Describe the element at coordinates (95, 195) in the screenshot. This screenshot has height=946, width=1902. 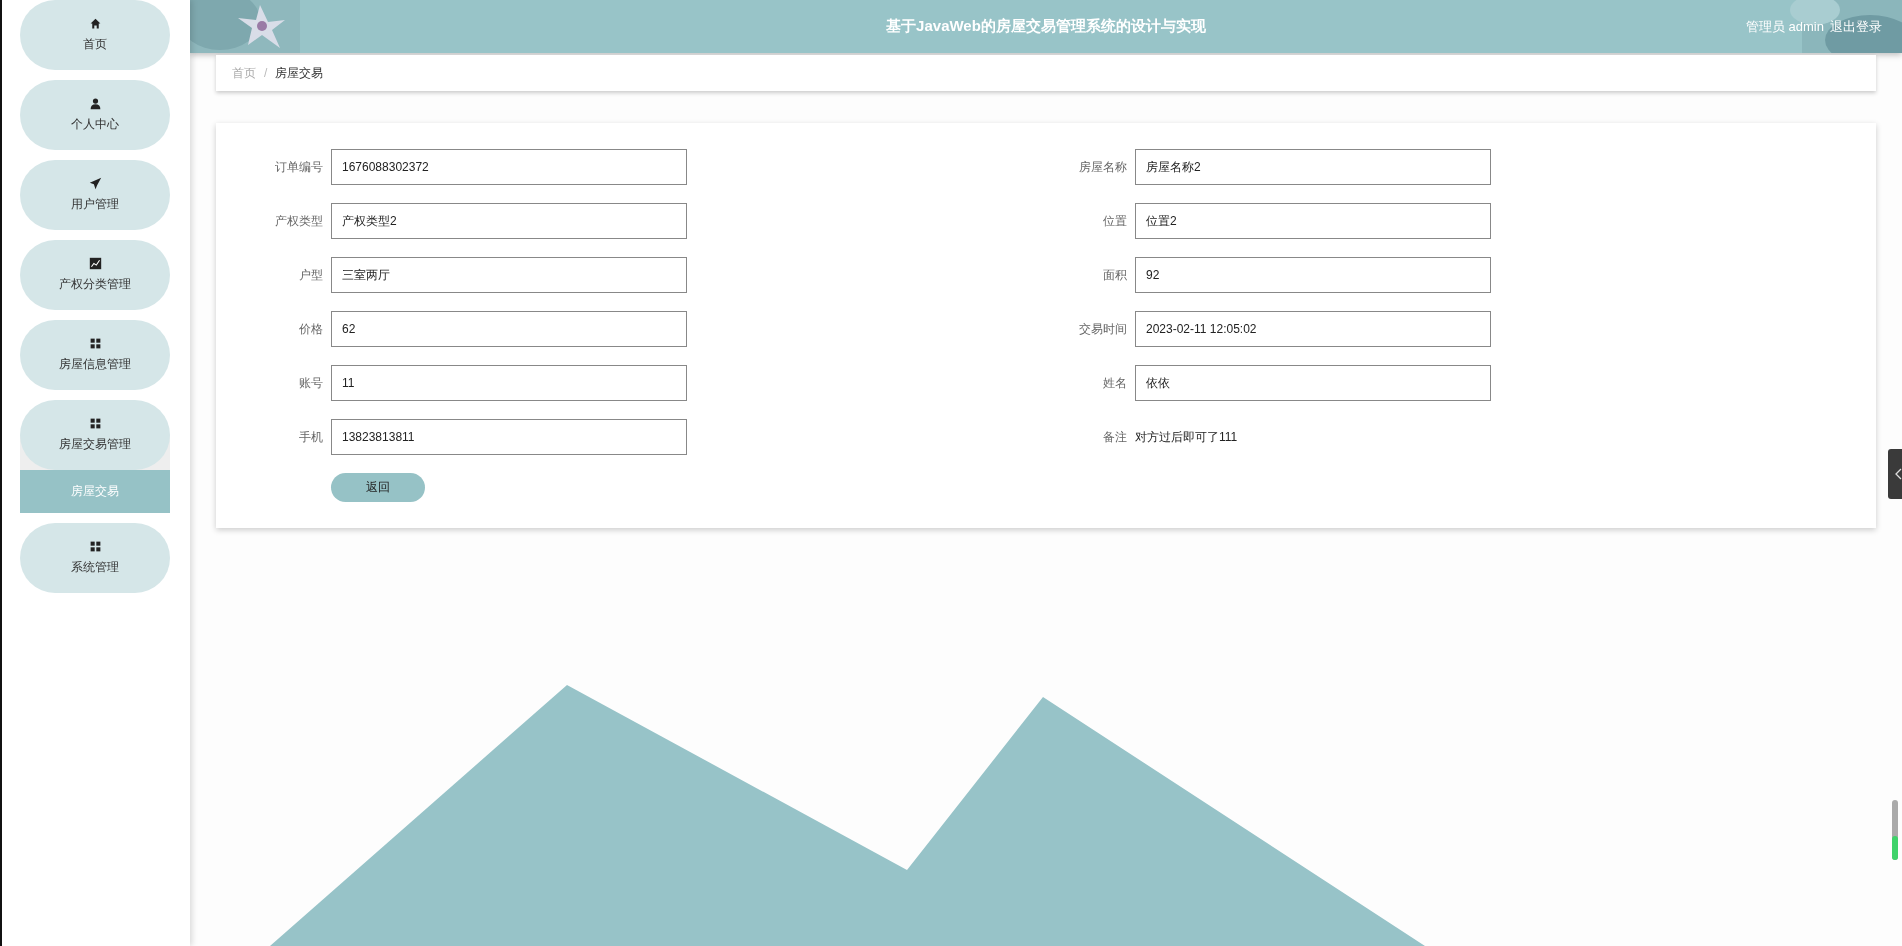
I see `nav-item: 用户管理` at that location.